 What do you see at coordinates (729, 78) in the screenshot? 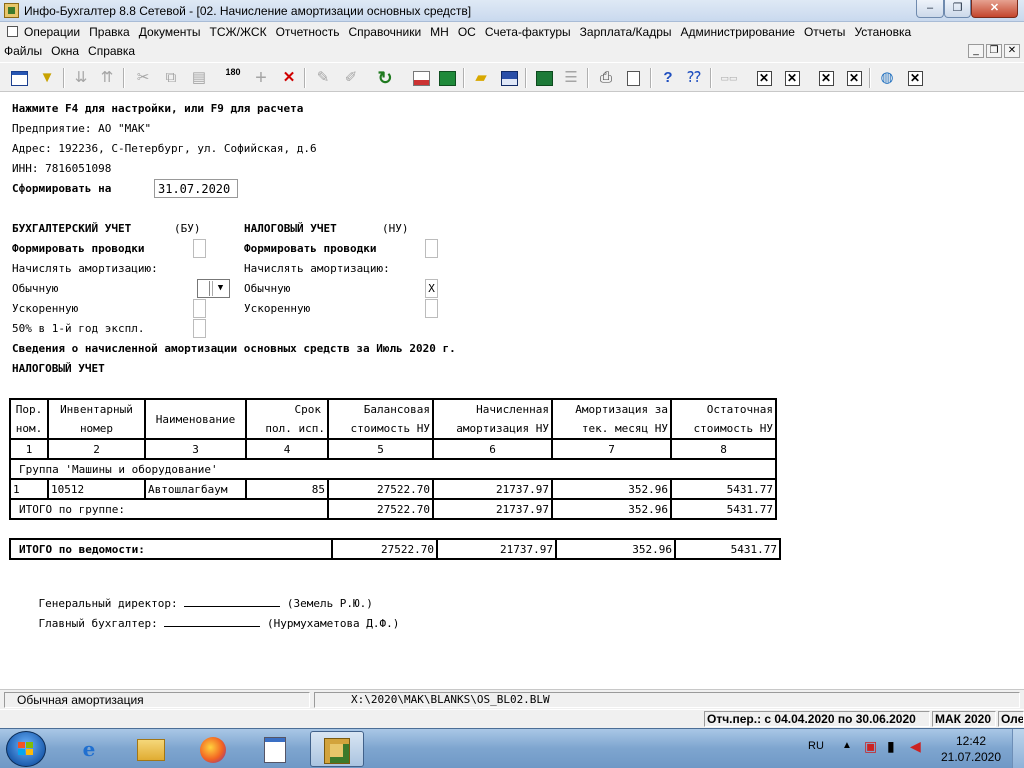
I see `spellcheck-icon: ▭▭` at bounding box center [729, 78].